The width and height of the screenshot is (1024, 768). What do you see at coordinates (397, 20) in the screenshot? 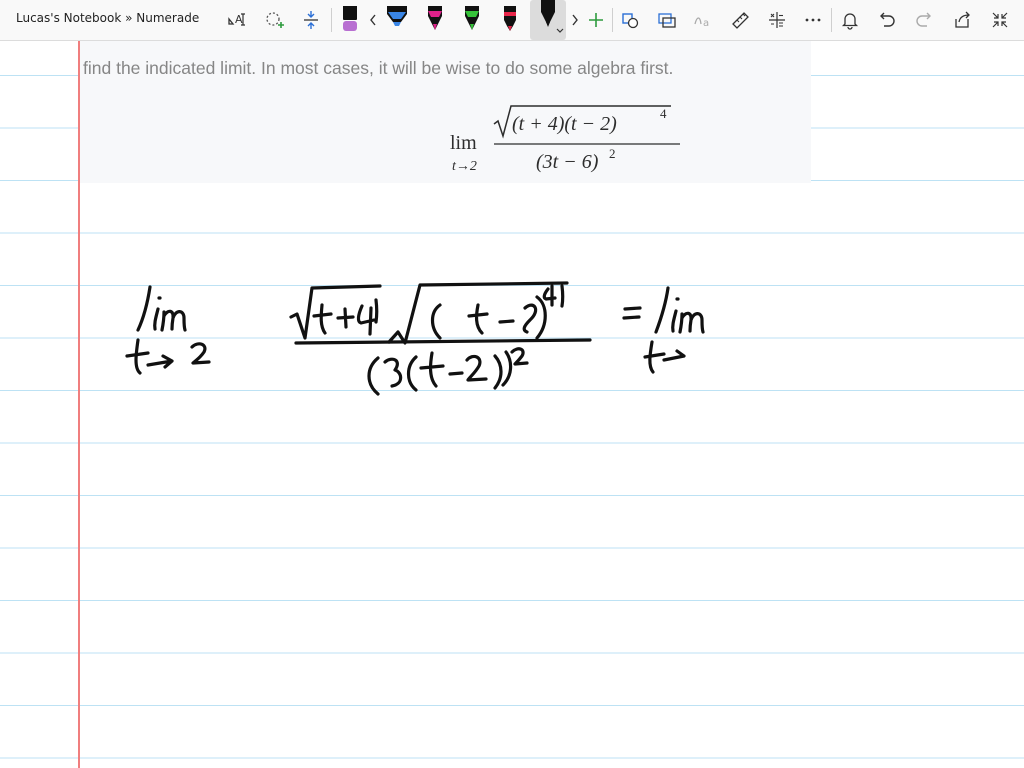
I see `pen-blue-icon` at bounding box center [397, 20].